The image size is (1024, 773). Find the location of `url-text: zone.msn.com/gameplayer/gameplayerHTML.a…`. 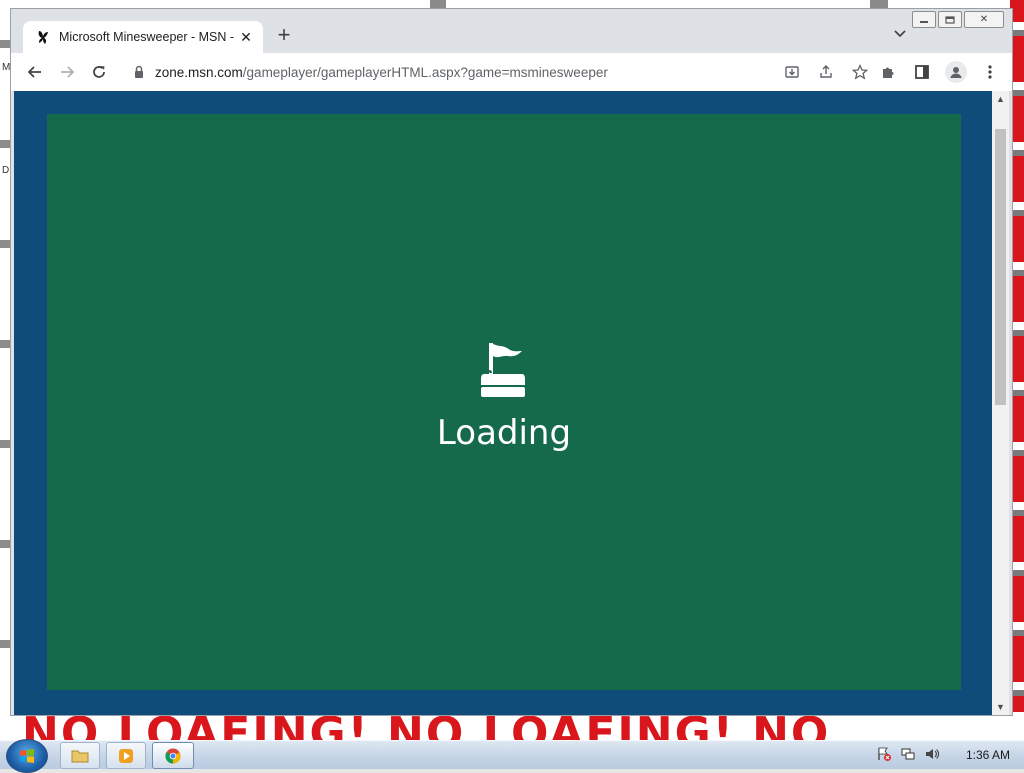

url-text: zone.msn.com/gameplayer/gameplayerHTML.a… is located at coordinates (381, 72).